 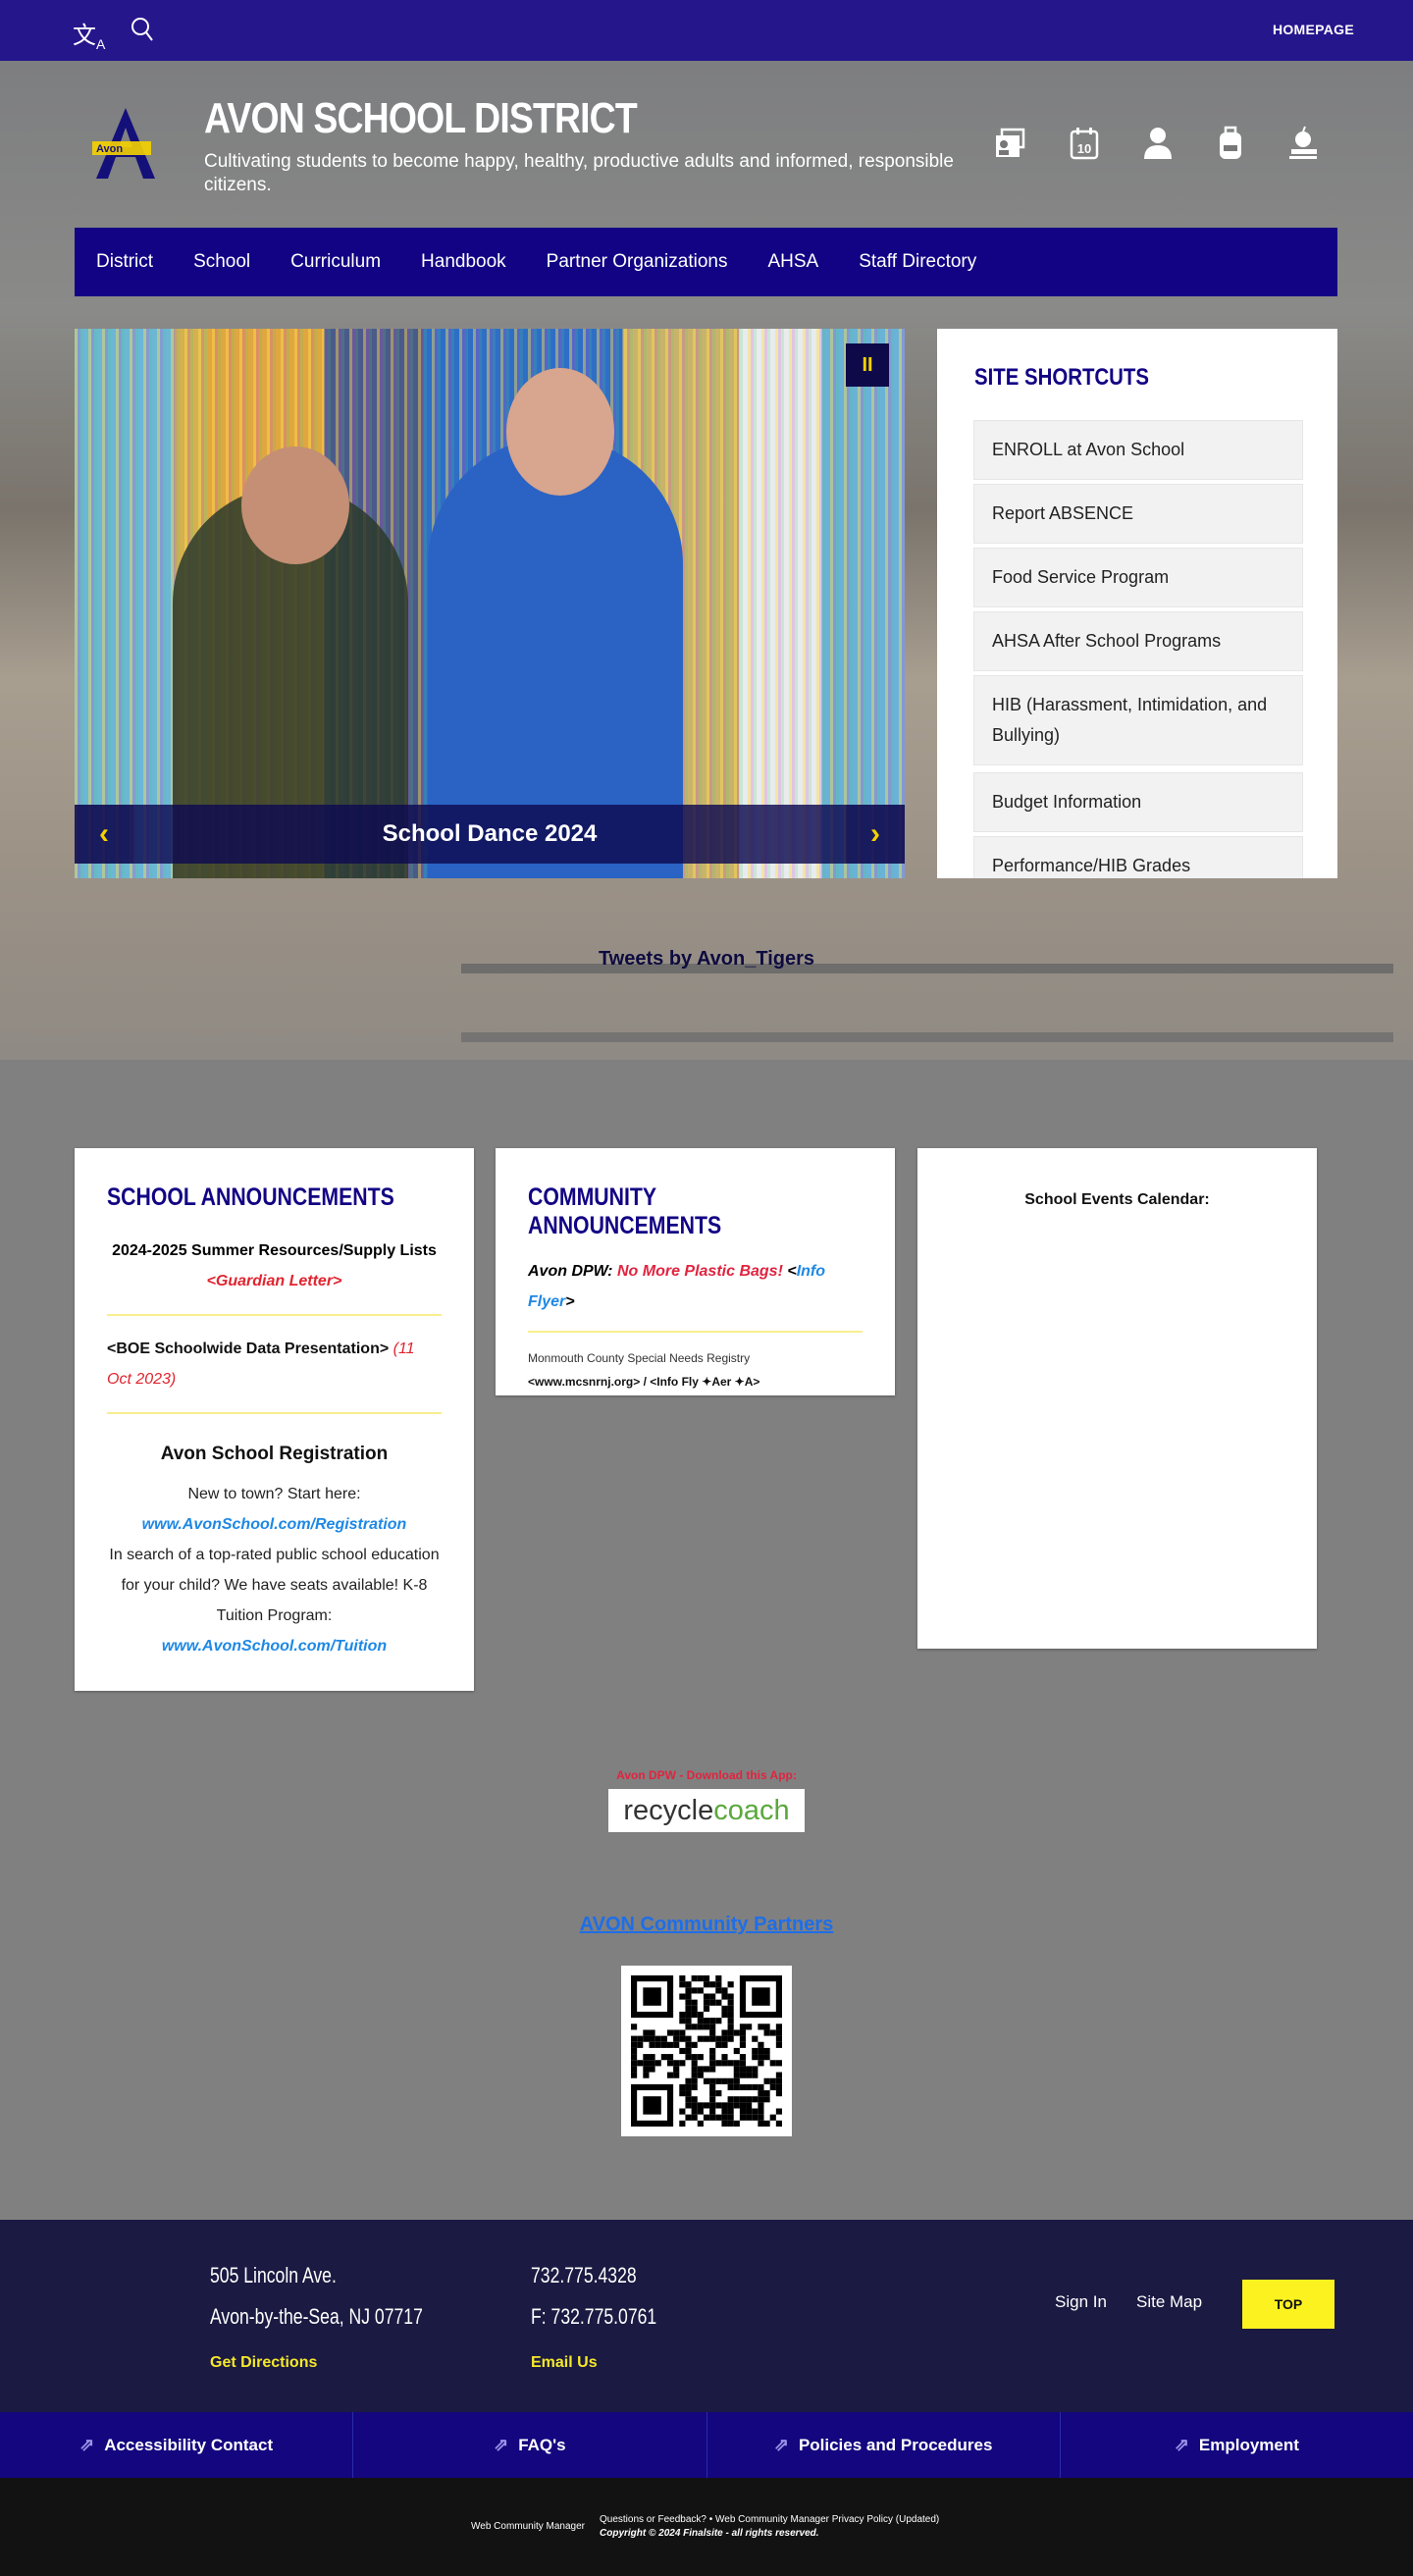 I want to click on calendar-icon: 10, so click(x=1086, y=145).